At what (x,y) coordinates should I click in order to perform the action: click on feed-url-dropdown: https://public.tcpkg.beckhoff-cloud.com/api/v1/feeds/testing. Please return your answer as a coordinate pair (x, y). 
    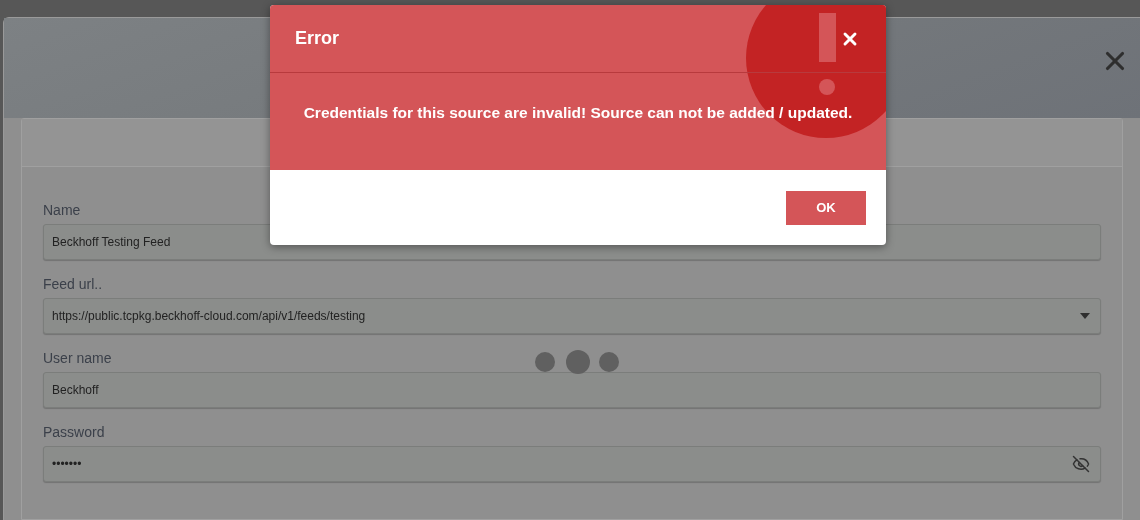
    Looking at the image, I should click on (572, 316).